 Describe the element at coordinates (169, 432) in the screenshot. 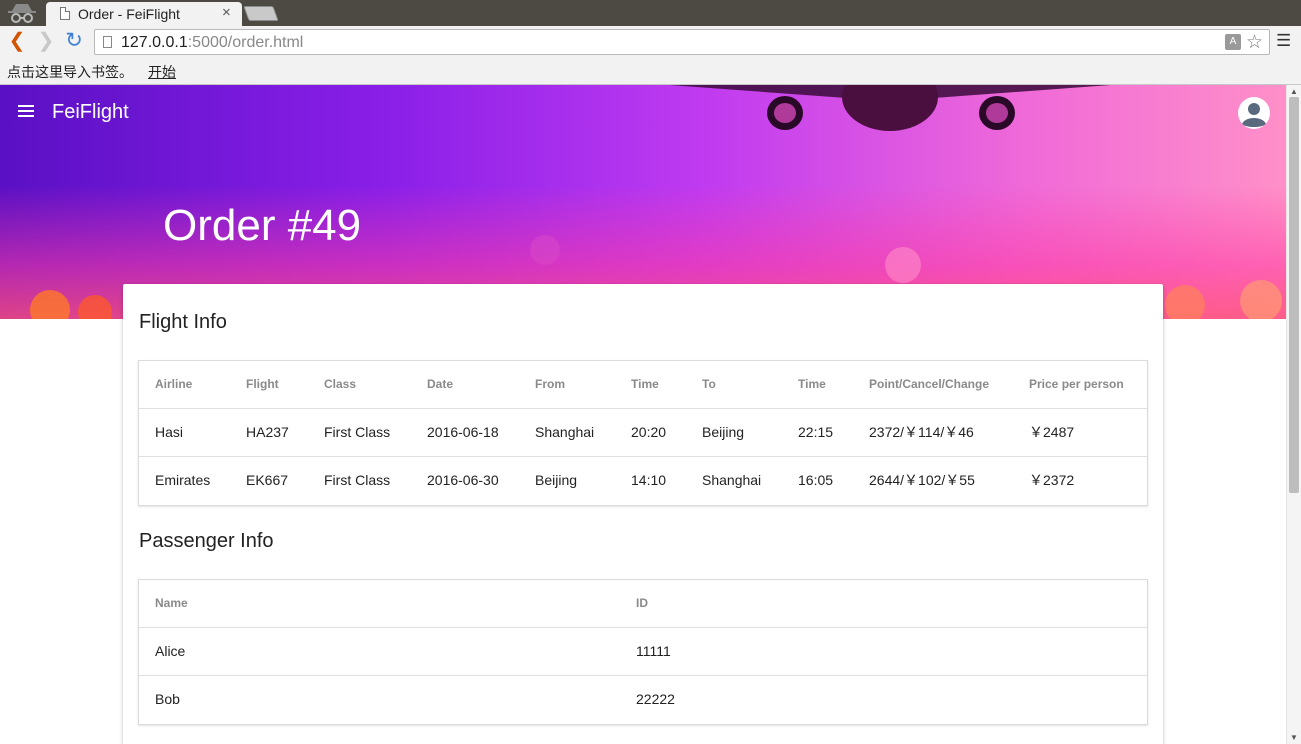

I see `cell-airline: Hasi` at that location.